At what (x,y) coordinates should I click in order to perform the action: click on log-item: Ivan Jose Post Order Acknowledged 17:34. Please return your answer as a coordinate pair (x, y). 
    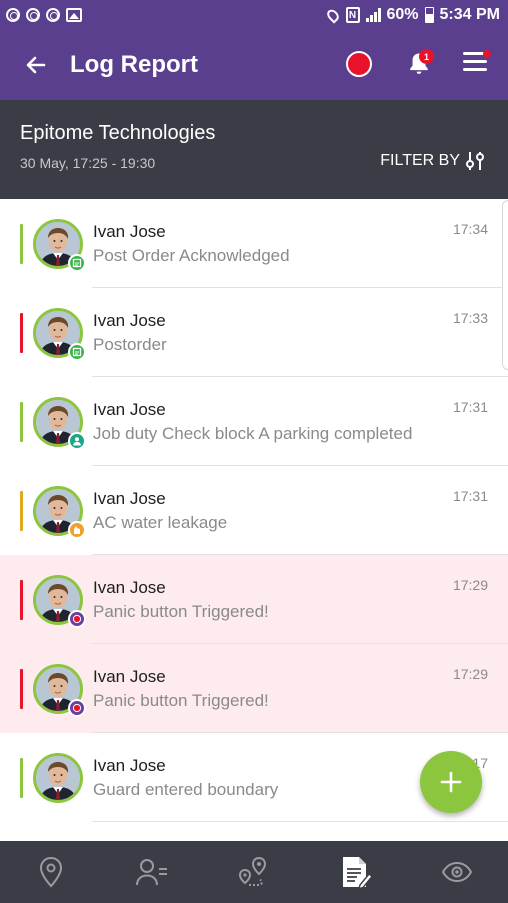
    Looking at the image, I should click on (254, 243).